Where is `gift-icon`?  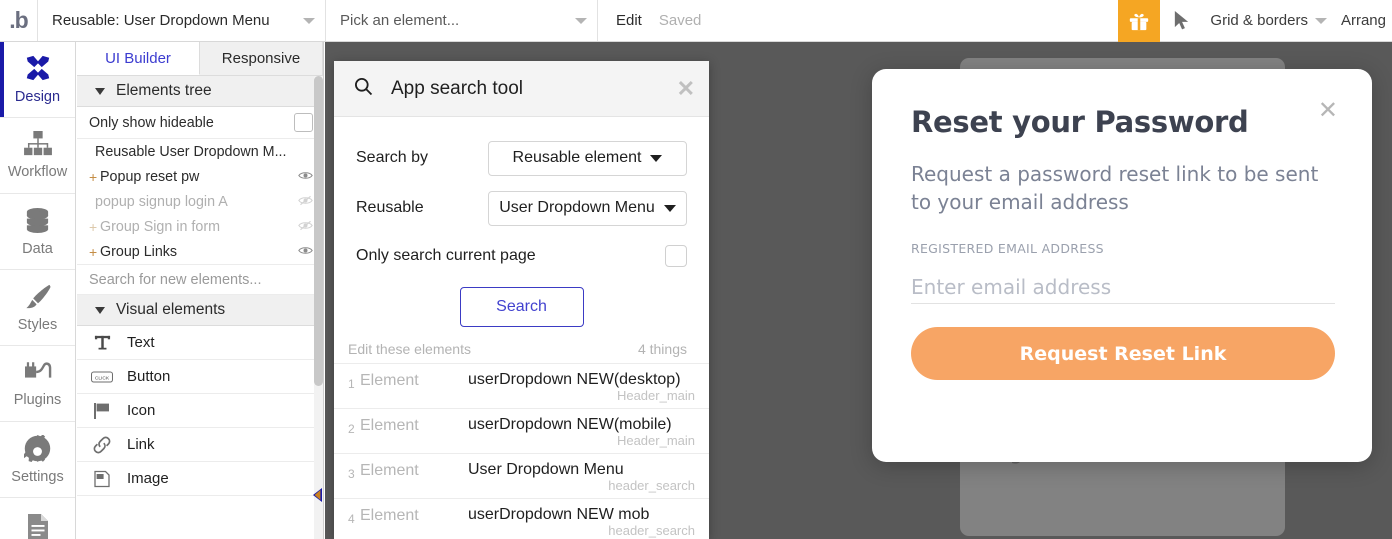 gift-icon is located at coordinates (1139, 21).